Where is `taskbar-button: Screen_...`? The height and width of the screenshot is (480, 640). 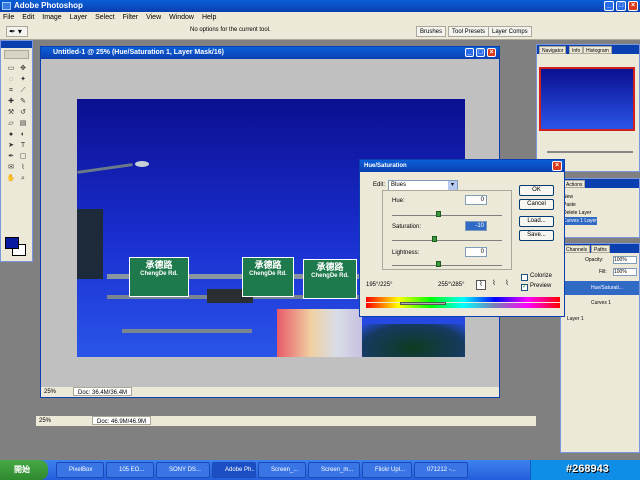 taskbar-button: Screen_... is located at coordinates (282, 470).